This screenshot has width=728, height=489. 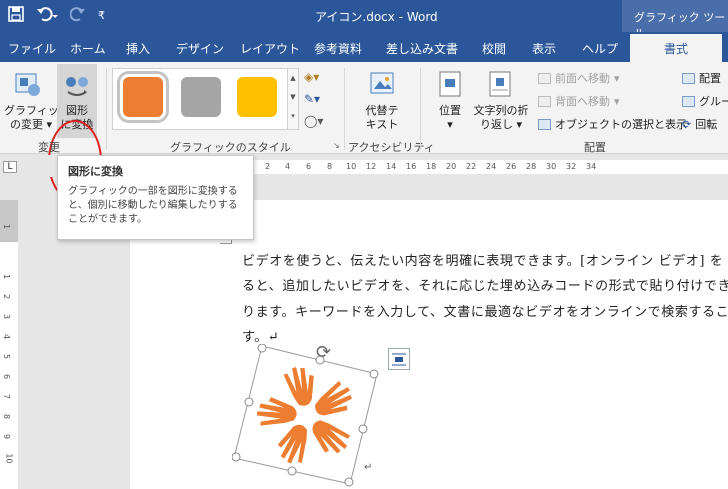 What do you see at coordinates (9, 221) in the screenshot?
I see `vertical-ruler-margin` at bounding box center [9, 221].